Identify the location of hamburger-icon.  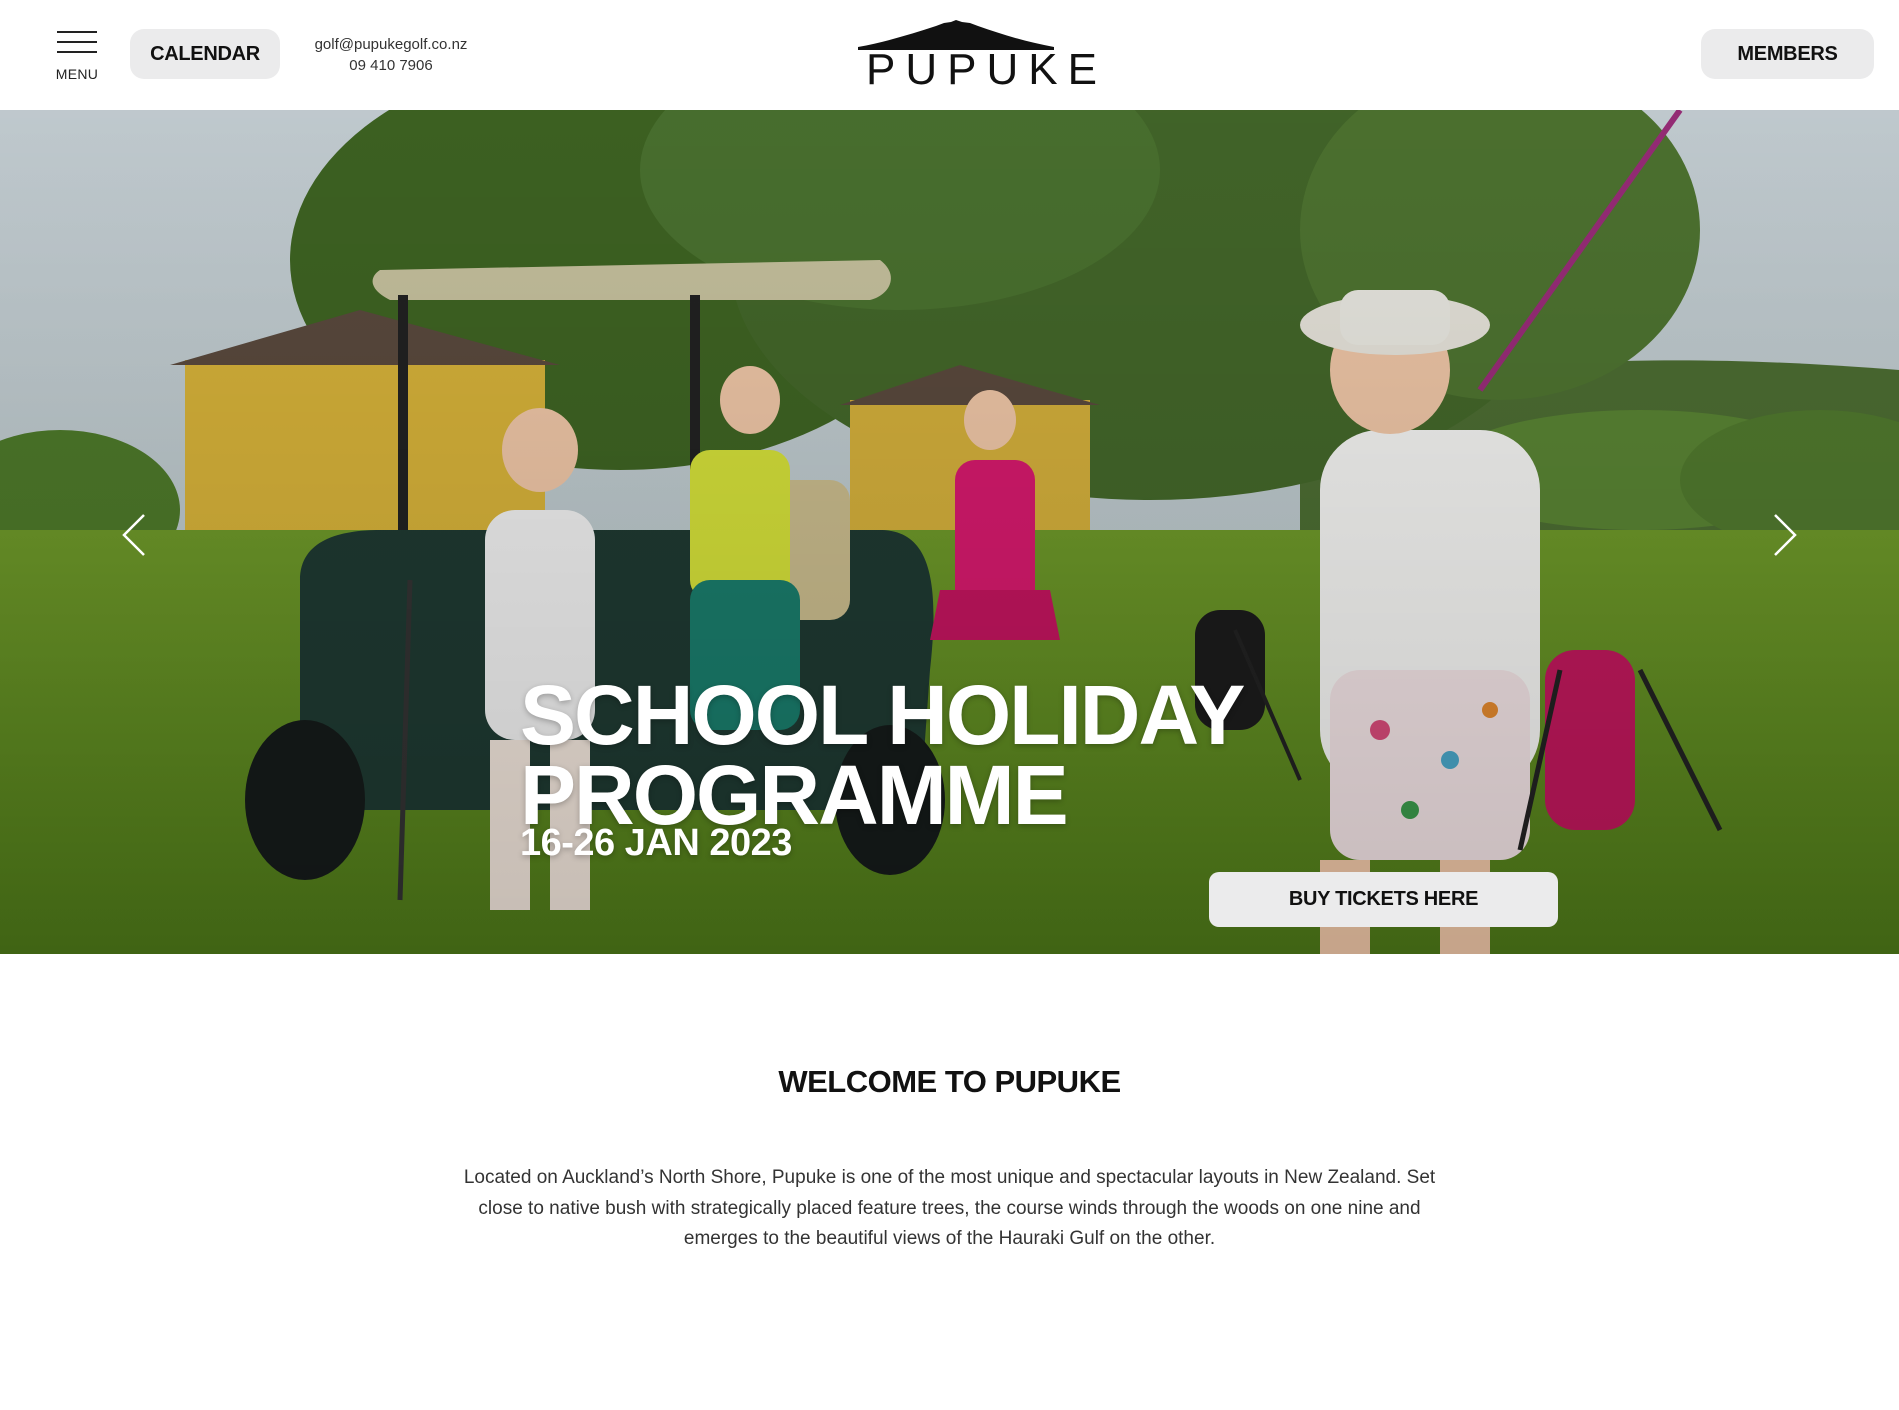
(77, 40).